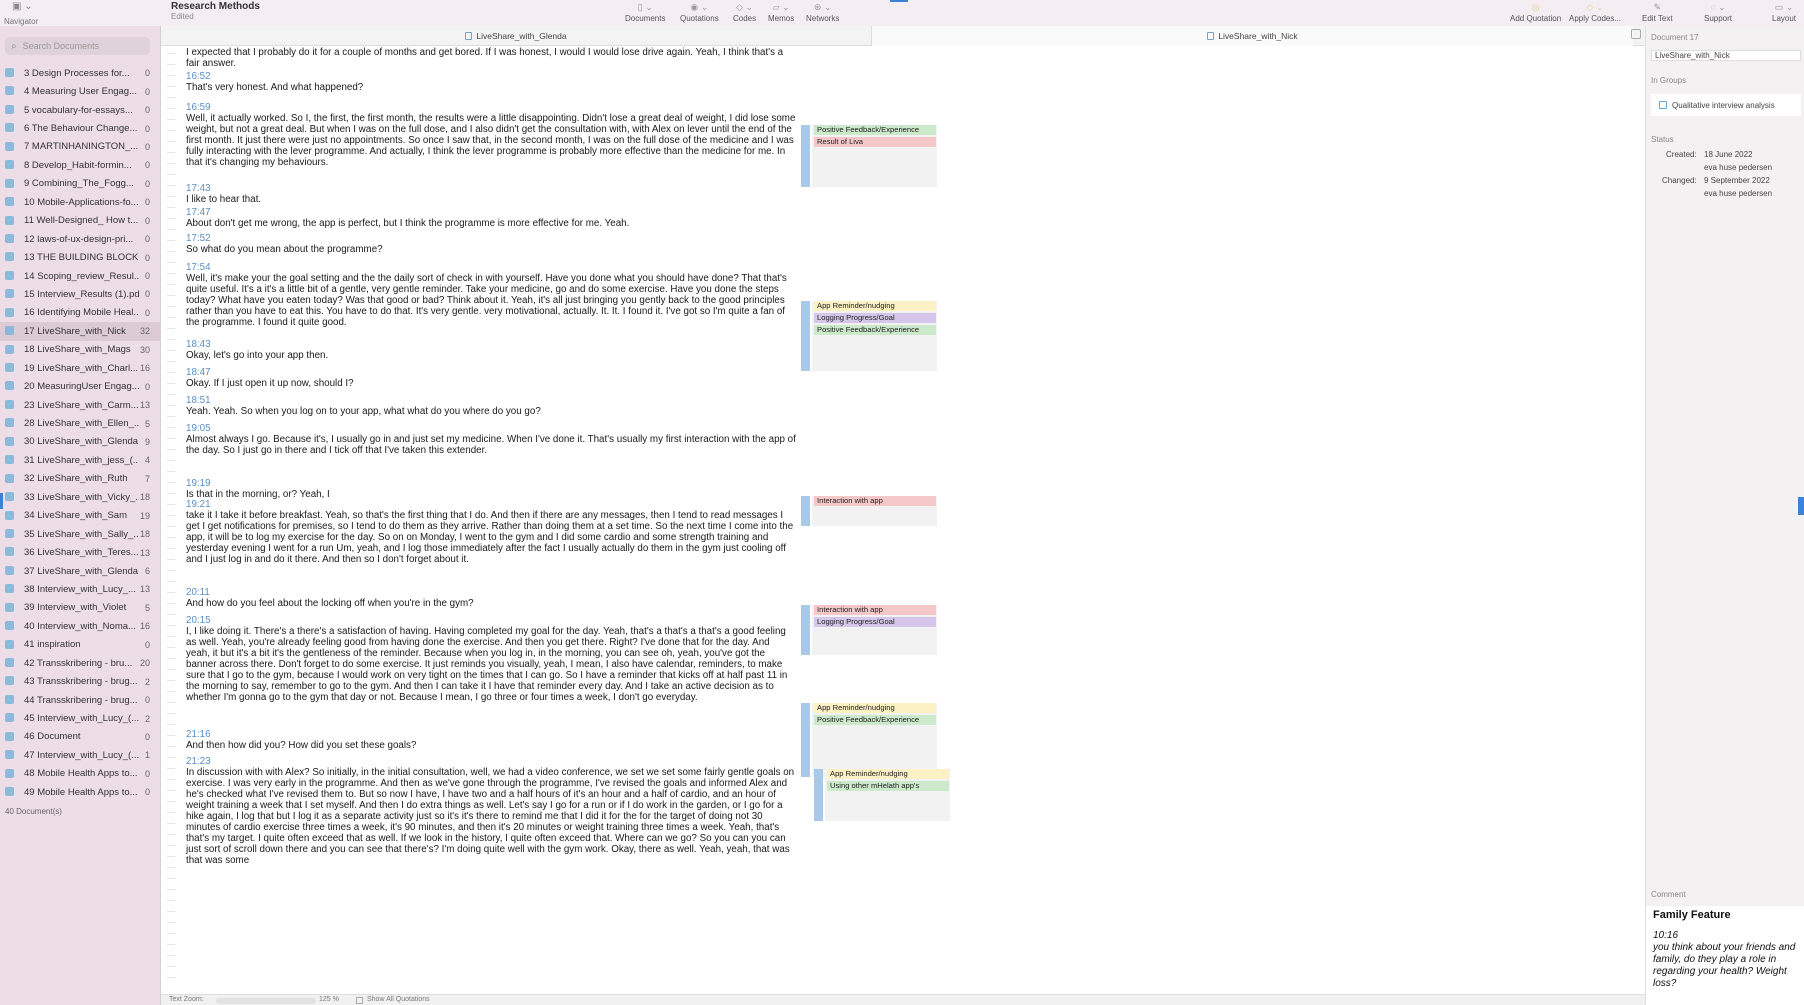 The height and width of the screenshot is (1005, 1804). What do you see at coordinates (80, 589) in the screenshot?
I see `document-item: 38 Interview_with_Lucy_... 13` at bounding box center [80, 589].